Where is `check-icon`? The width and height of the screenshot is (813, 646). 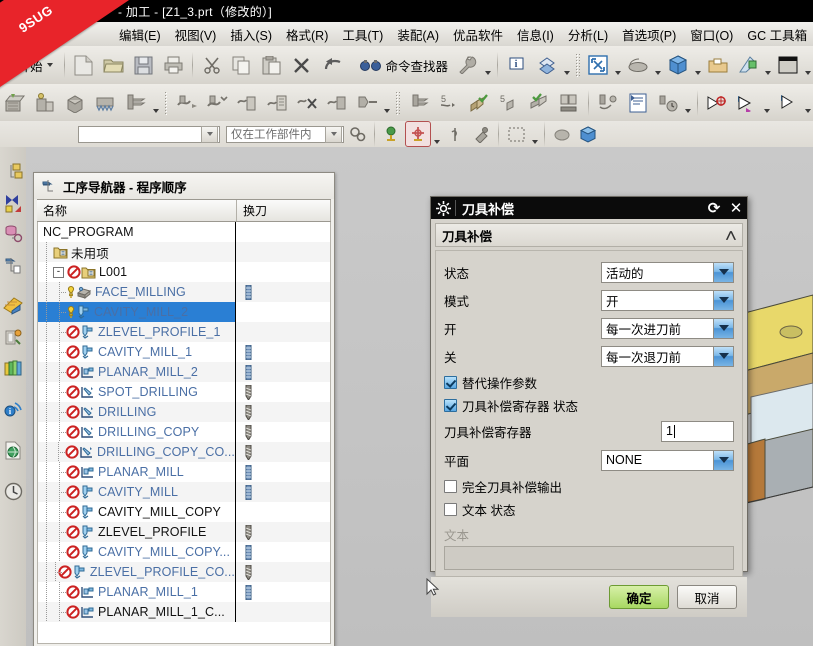
check-icon is located at coordinates (478, 103).